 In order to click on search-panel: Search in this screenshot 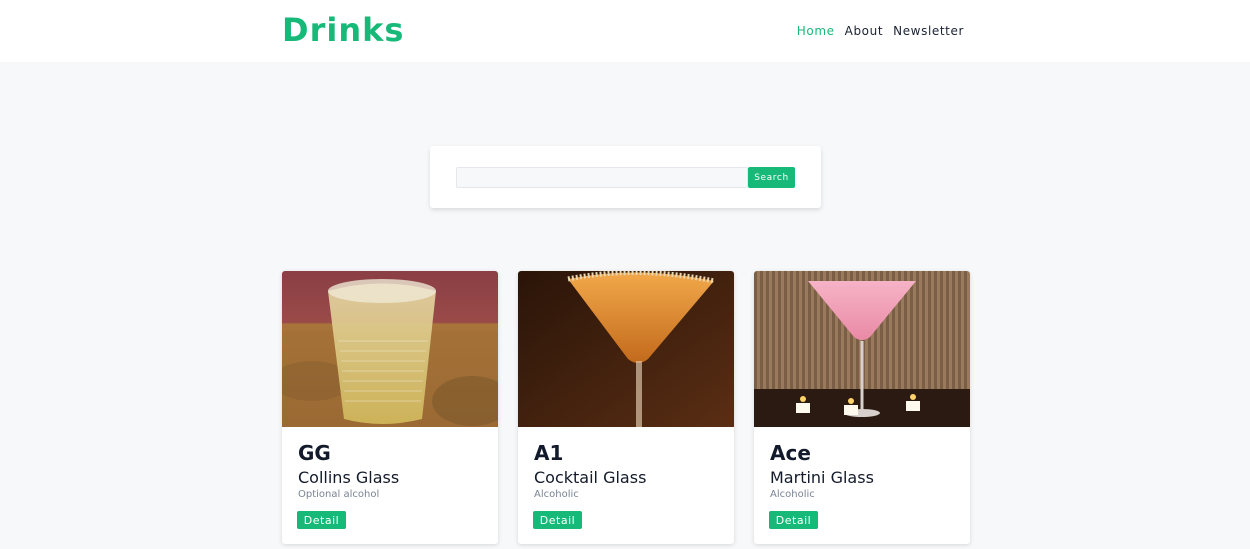, I will do `click(625, 177)`.